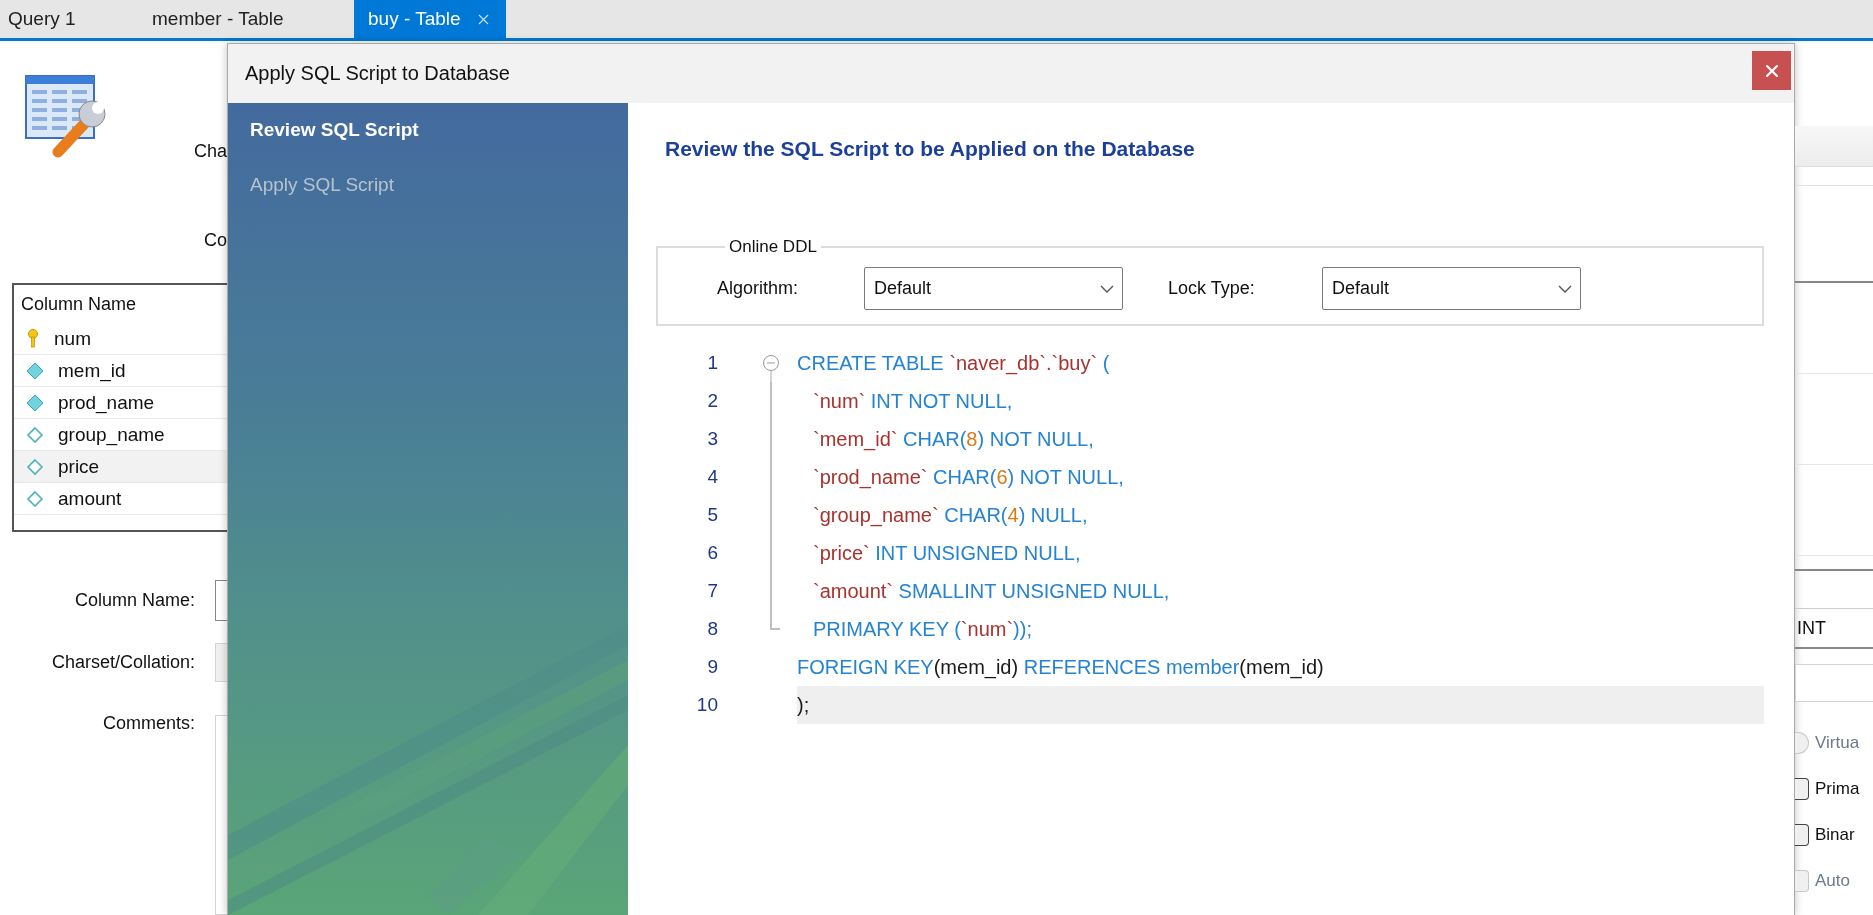 The height and width of the screenshot is (915, 1873). What do you see at coordinates (377, 73) in the screenshot?
I see `dialog-title: Apply SQL Script to Database` at bounding box center [377, 73].